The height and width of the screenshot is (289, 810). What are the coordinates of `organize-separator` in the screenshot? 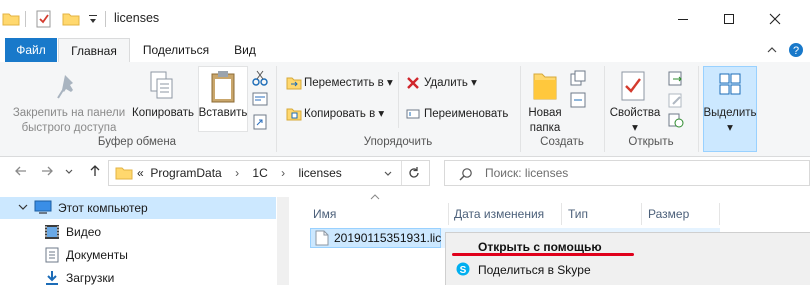 It's located at (398, 100).